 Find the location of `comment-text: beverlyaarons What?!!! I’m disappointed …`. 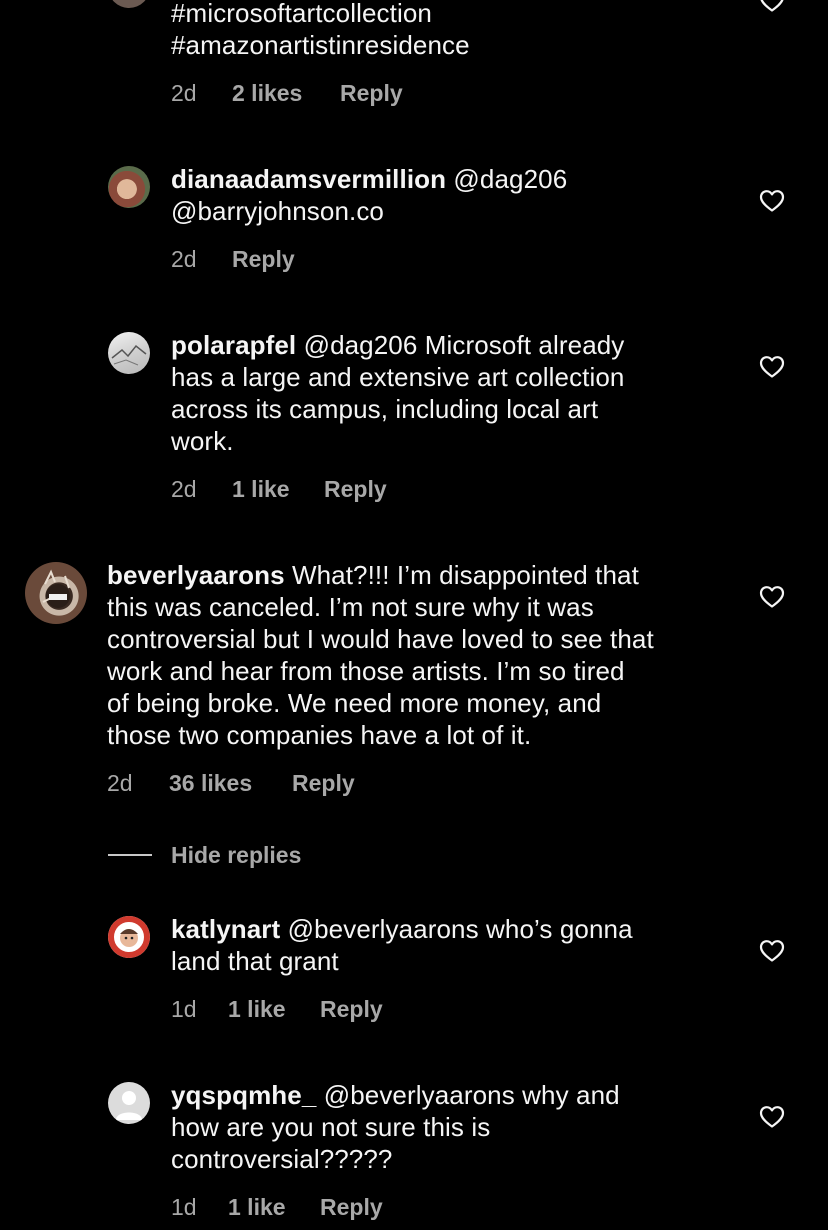

comment-text: beverlyaarons What?!!! I’m disappointed … is located at coordinates (380, 655).